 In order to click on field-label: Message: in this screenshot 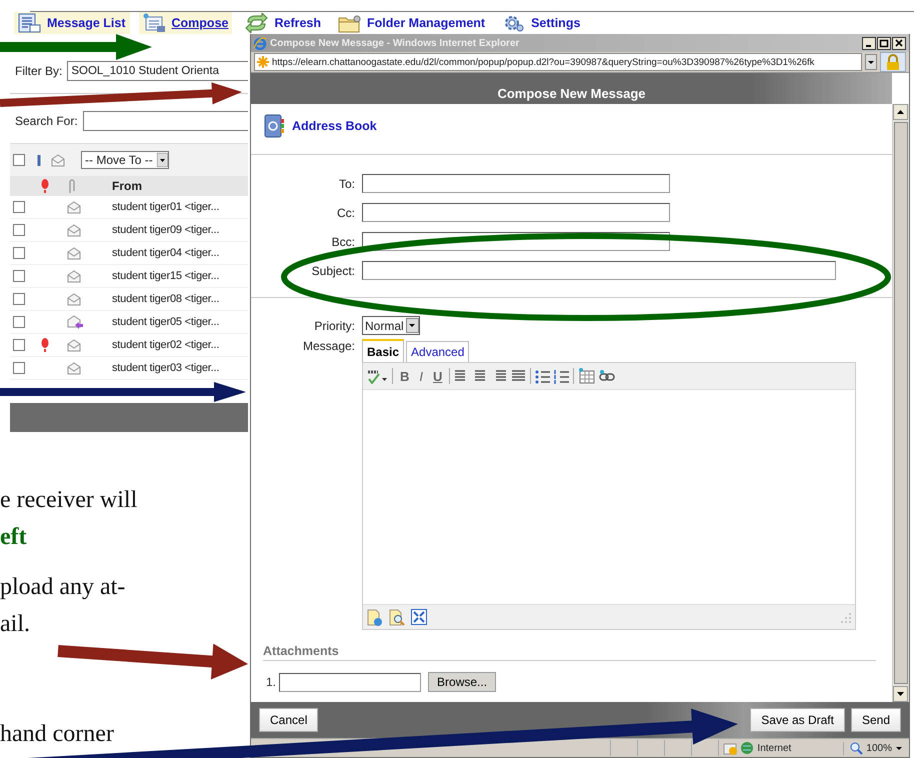, I will do `click(328, 346)`.